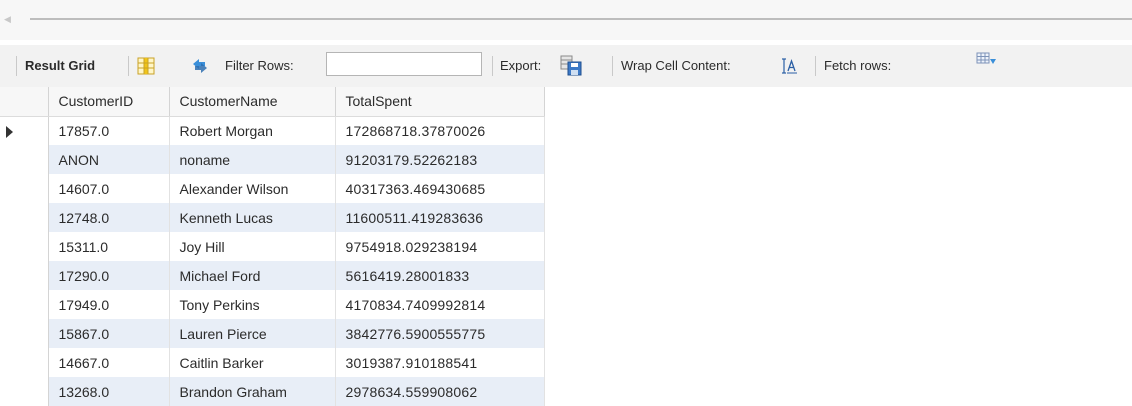 The height and width of the screenshot is (406, 1132). What do you see at coordinates (252, 130) in the screenshot?
I see `cell-customername: Robert Morgan` at bounding box center [252, 130].